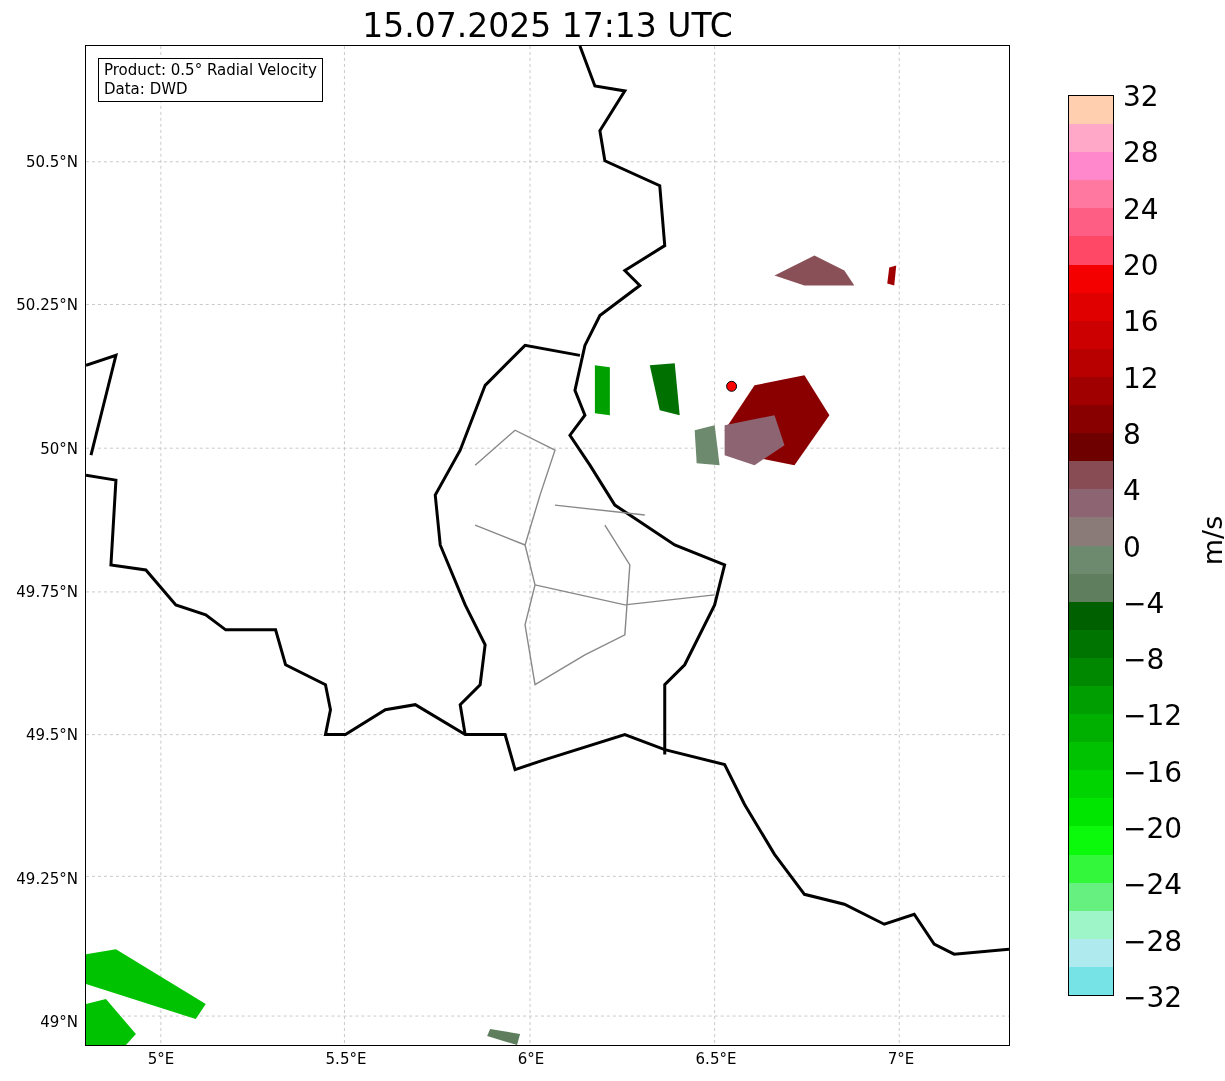 Image resolution: width=1225 pixels, height=1081 pixels. What do you see at coordinates (1153, 828) in the screenshot?
I see `colorbar-tick-label: −20` at bounding box center [1153, 828].